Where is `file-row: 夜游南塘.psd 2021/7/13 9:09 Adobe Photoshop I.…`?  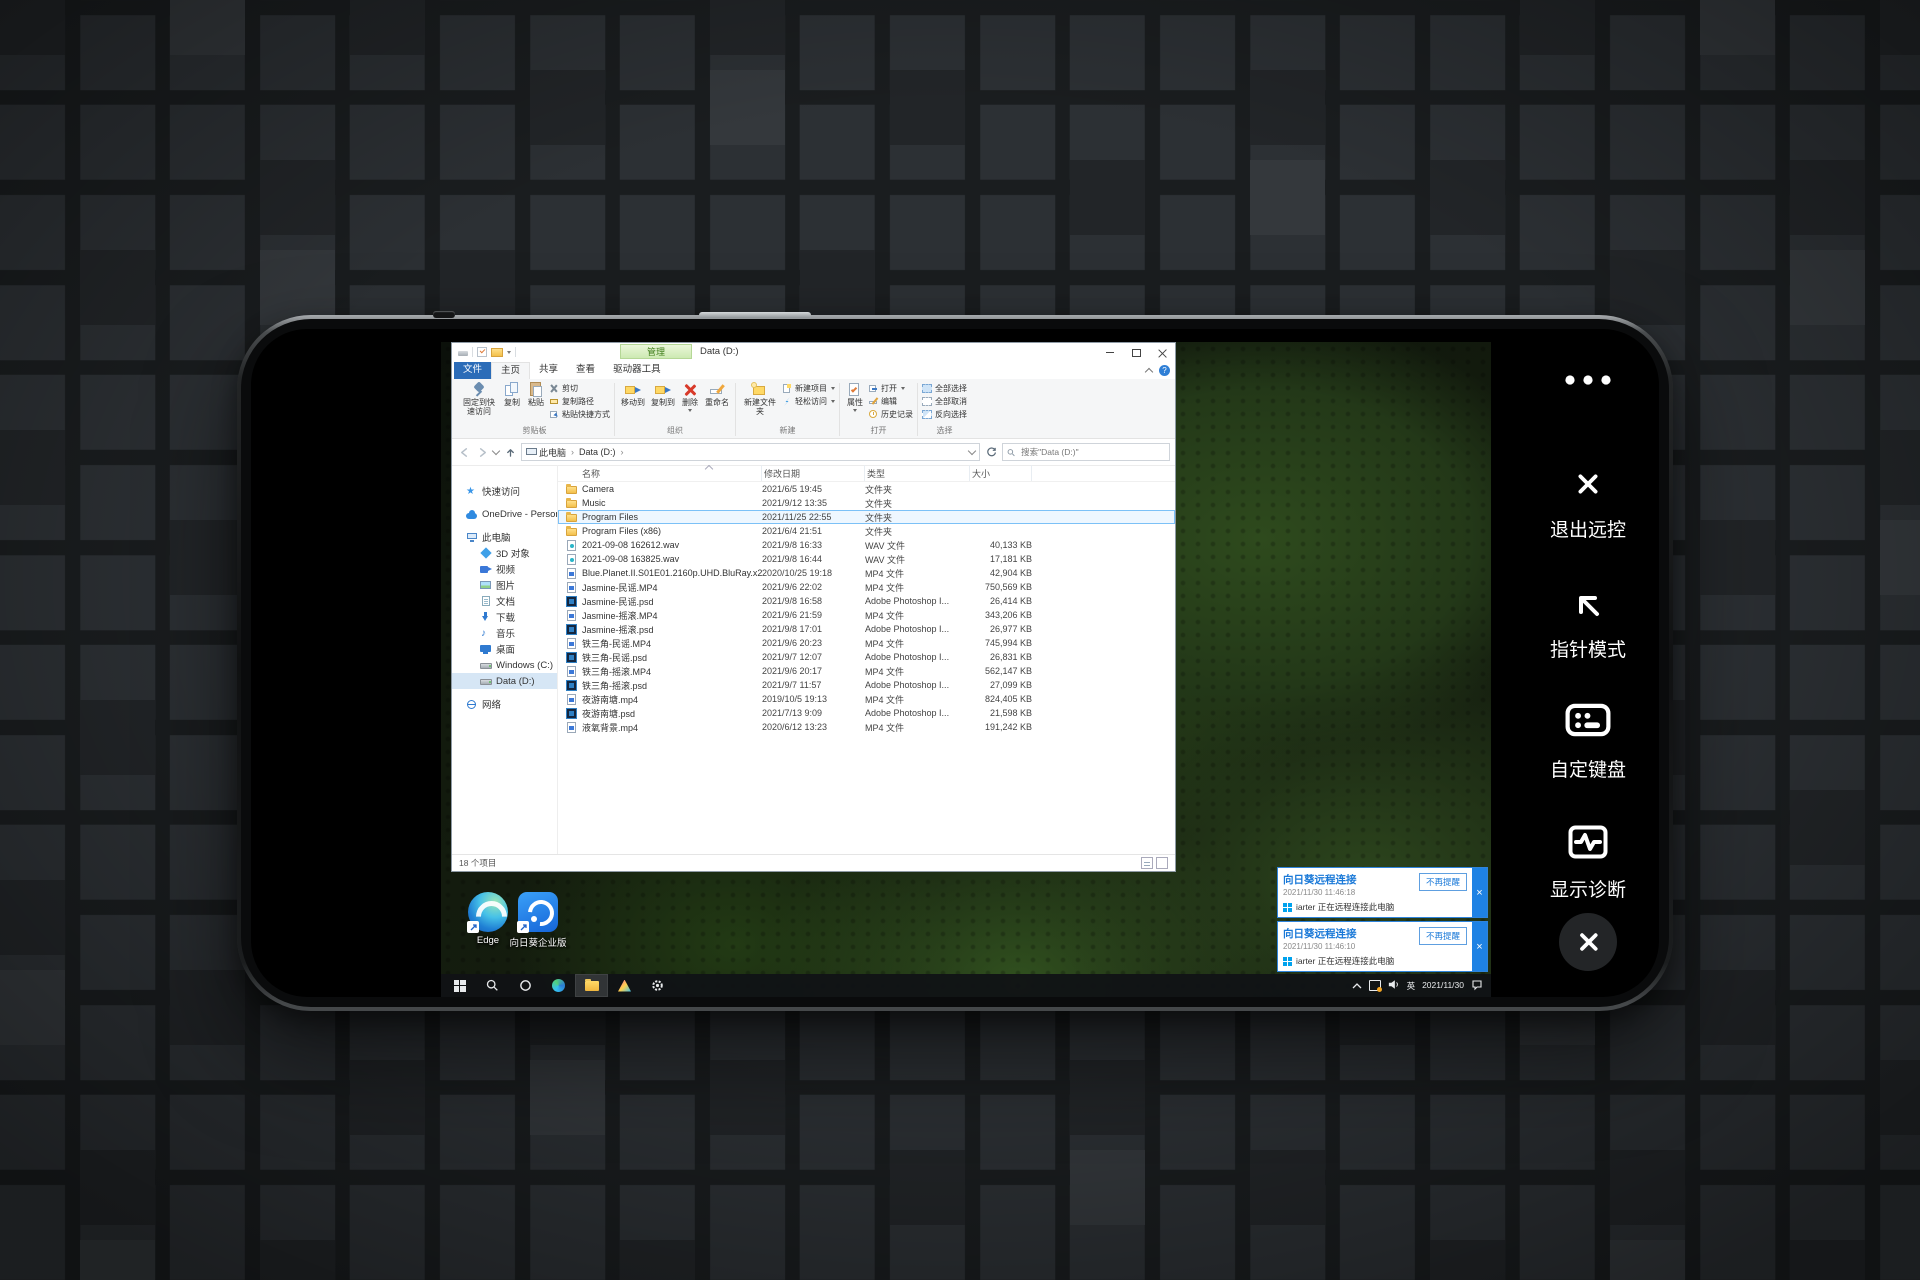
file-row: 夜游南塘.psd 2021/7/13 9:09 Adobe Photoshop I.… is located at coordinates (866, 713).